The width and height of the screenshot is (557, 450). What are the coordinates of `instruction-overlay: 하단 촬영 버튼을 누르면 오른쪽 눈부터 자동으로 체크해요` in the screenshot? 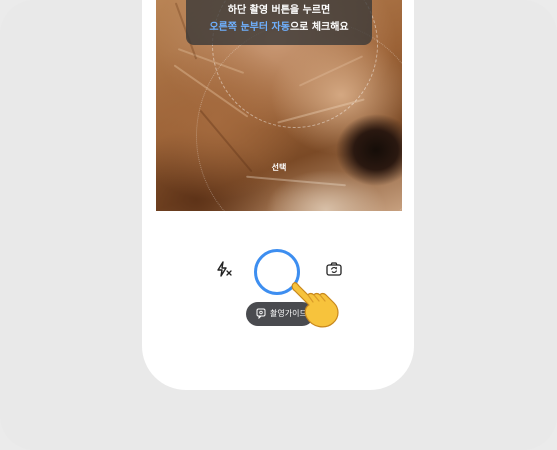 It's located at (279, 22).